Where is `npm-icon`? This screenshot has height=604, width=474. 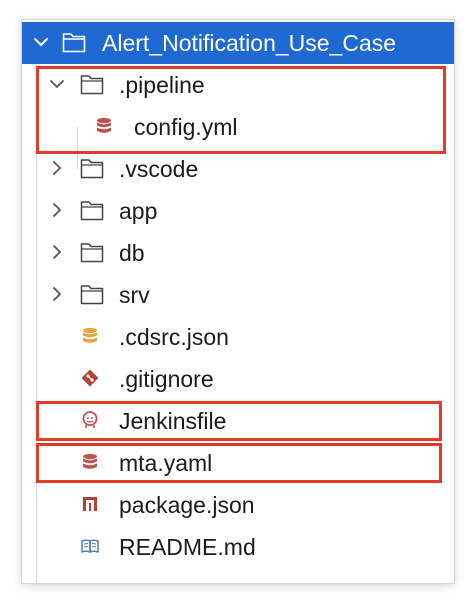 npm-icon is located at coordinates (90, 504).